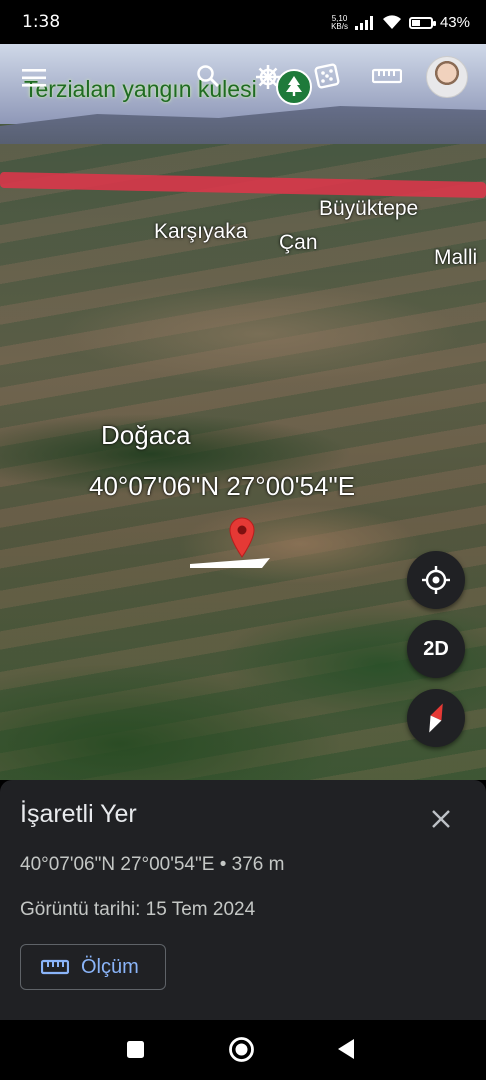  Describe the element at coordinates (447, 77) in the screenshot. I see `account-avatar` at that location.